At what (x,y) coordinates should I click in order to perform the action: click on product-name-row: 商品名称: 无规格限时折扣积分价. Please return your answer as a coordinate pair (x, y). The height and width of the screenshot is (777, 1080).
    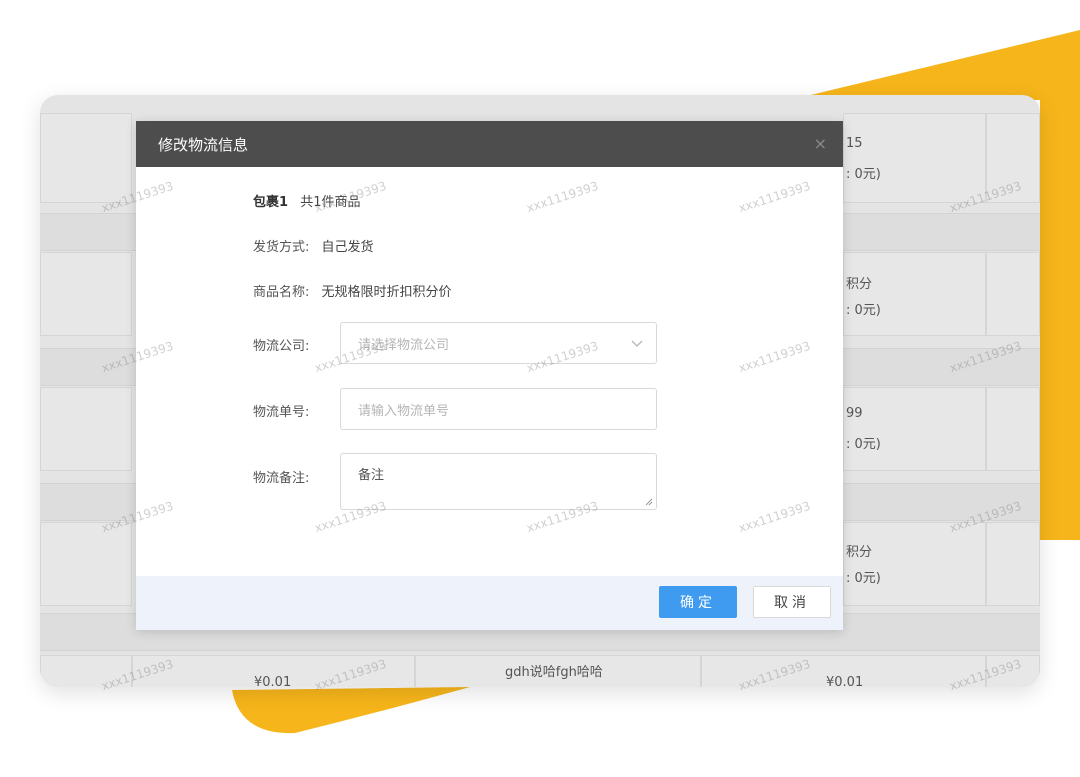
    Looking at the image, I should click on (352, 290).